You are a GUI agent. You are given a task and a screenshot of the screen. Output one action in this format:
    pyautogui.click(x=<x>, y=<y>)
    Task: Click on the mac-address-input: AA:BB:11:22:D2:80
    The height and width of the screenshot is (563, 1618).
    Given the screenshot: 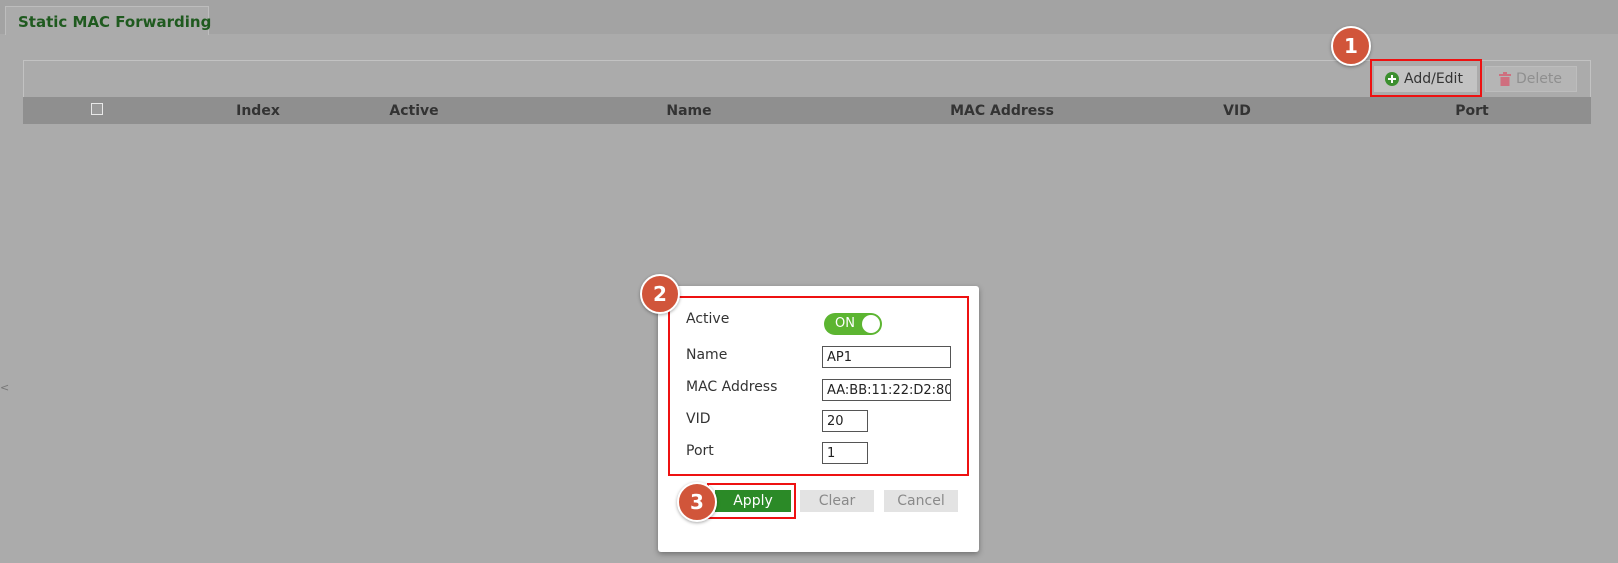 What is the action you would take?
    pyautogui.click(x=886, y=390)
    